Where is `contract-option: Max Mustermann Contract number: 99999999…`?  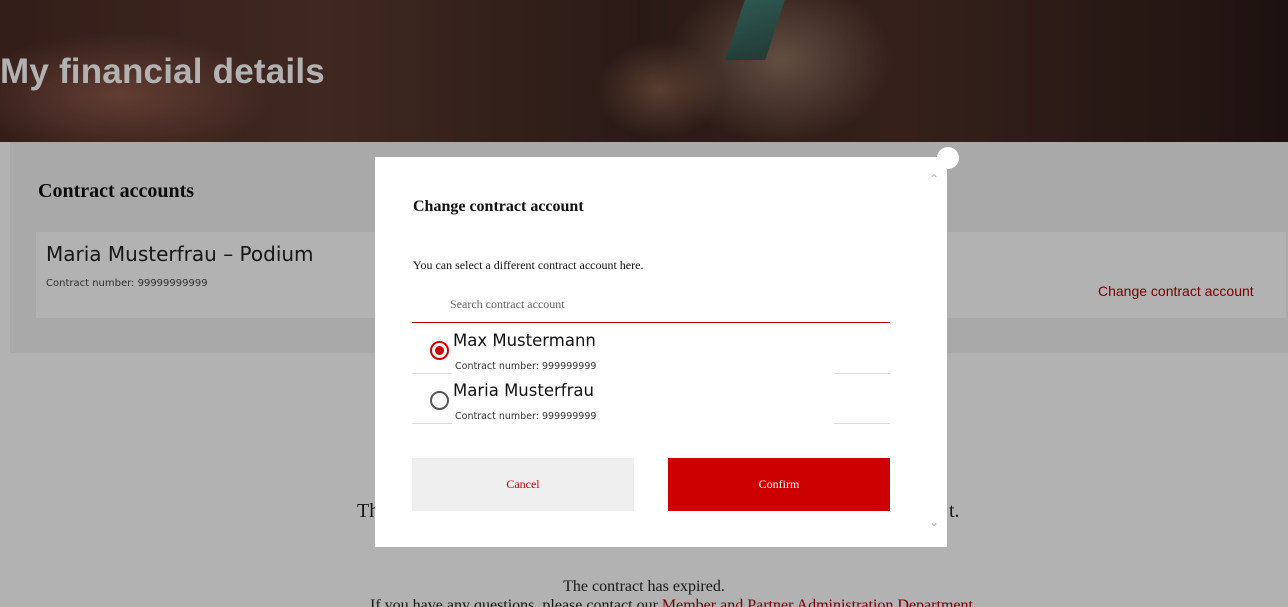
contract-option: Max Mustermann Contract number: 99999999… is located at coordinates (651, 351).